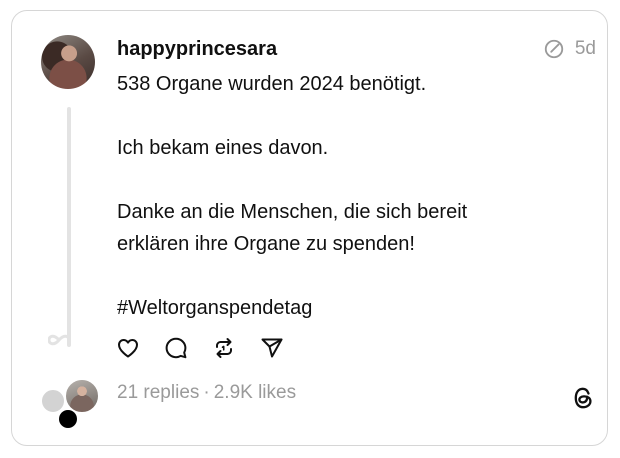 Image resolution: width=620 pixels, height=458 pixels. I want to click on author-avatar, so click(68, 62).